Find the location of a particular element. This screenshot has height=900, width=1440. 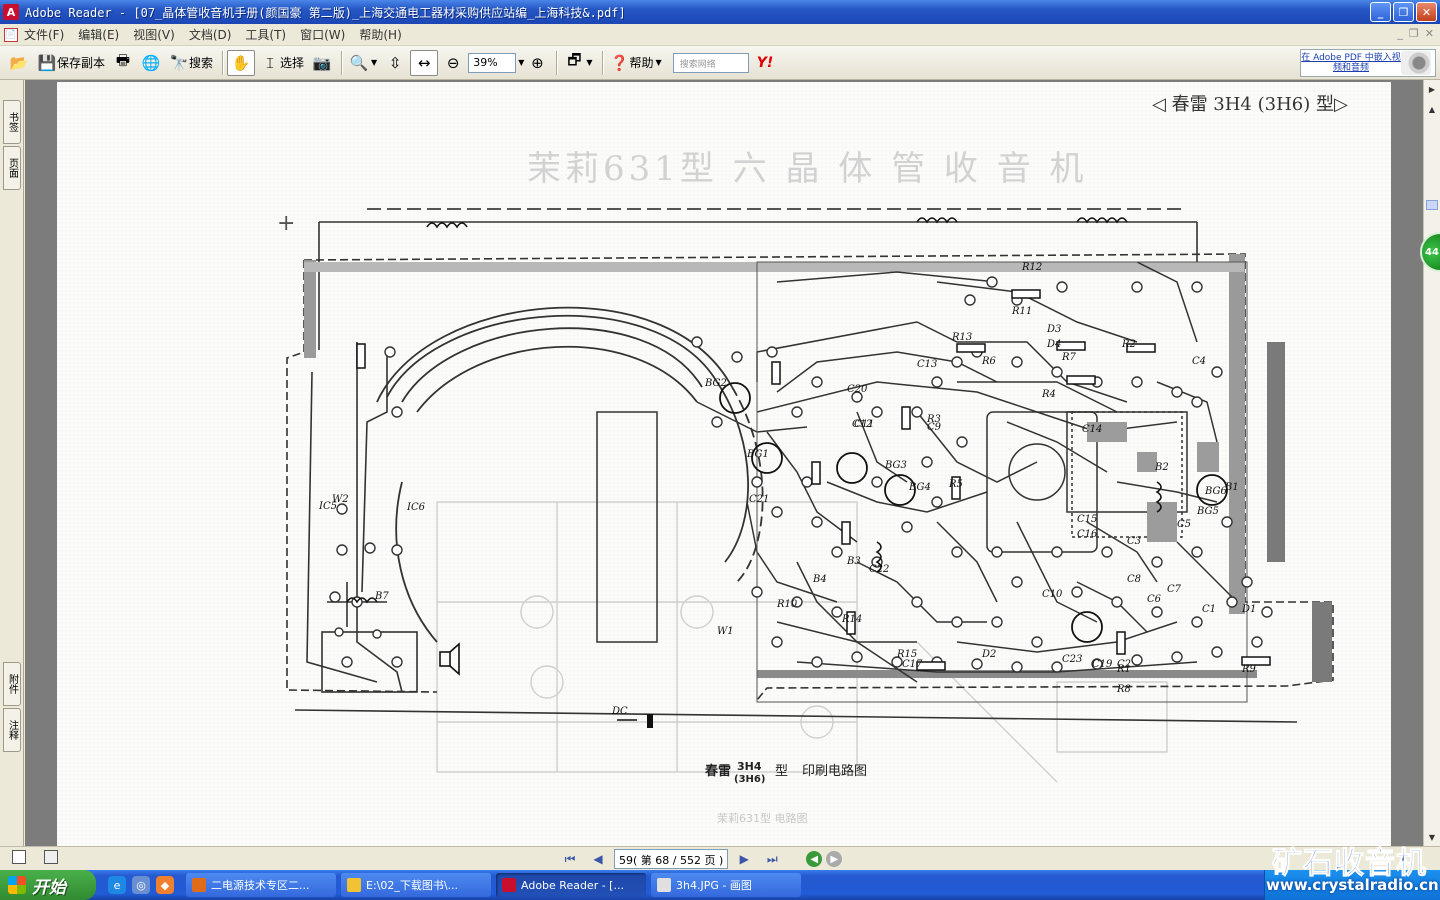

go-forward-icon: ▶ is located at coordinates (834, 859).